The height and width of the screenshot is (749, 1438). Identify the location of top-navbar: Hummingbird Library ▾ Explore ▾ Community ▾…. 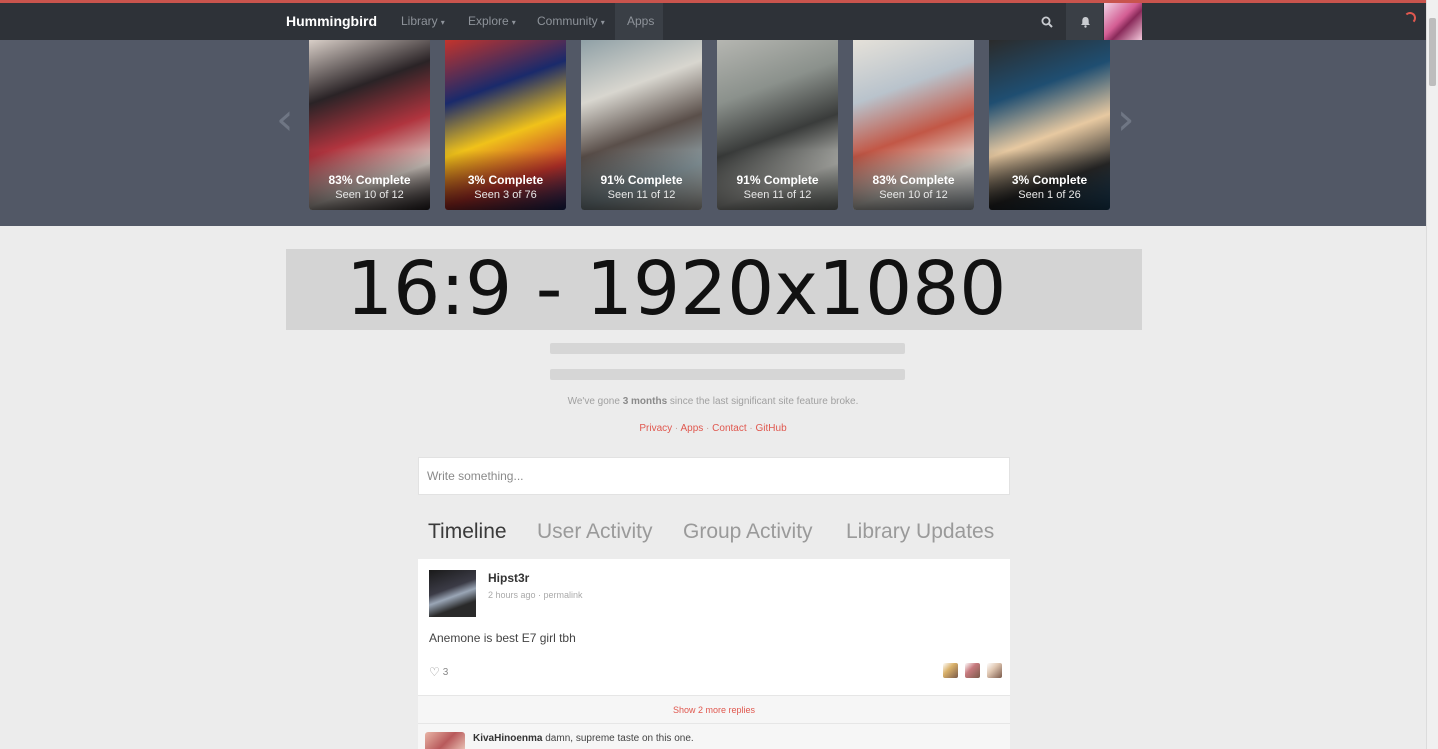
(713, 21).